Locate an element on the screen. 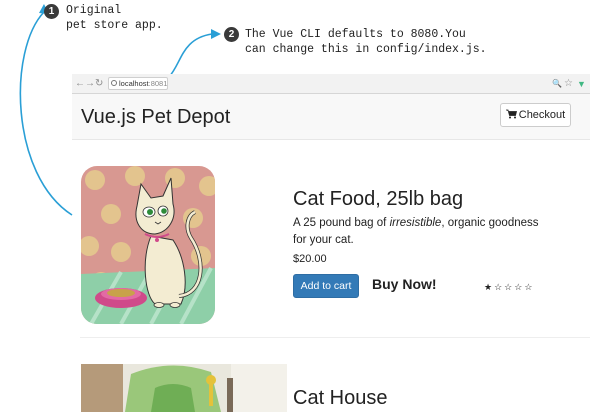  product-rating: ★☆☆☆☆ is located at coordinates (509, 287).